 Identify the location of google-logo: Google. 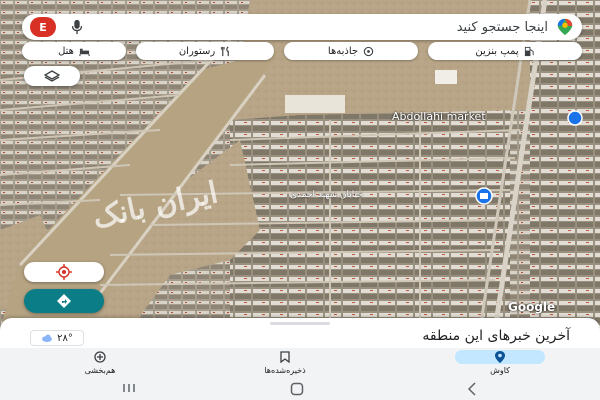
(532, 307).